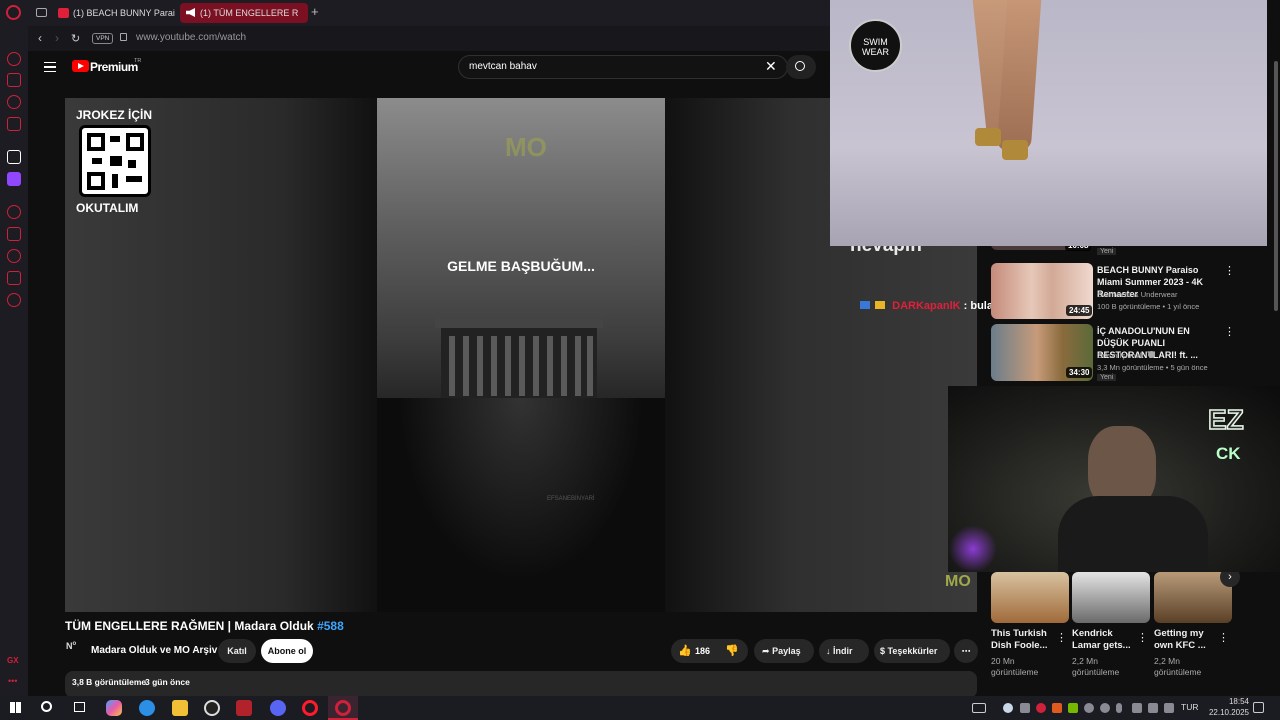 This screenshot has height=720, width=1280. I want to click on news-icon, so click(14, 124).